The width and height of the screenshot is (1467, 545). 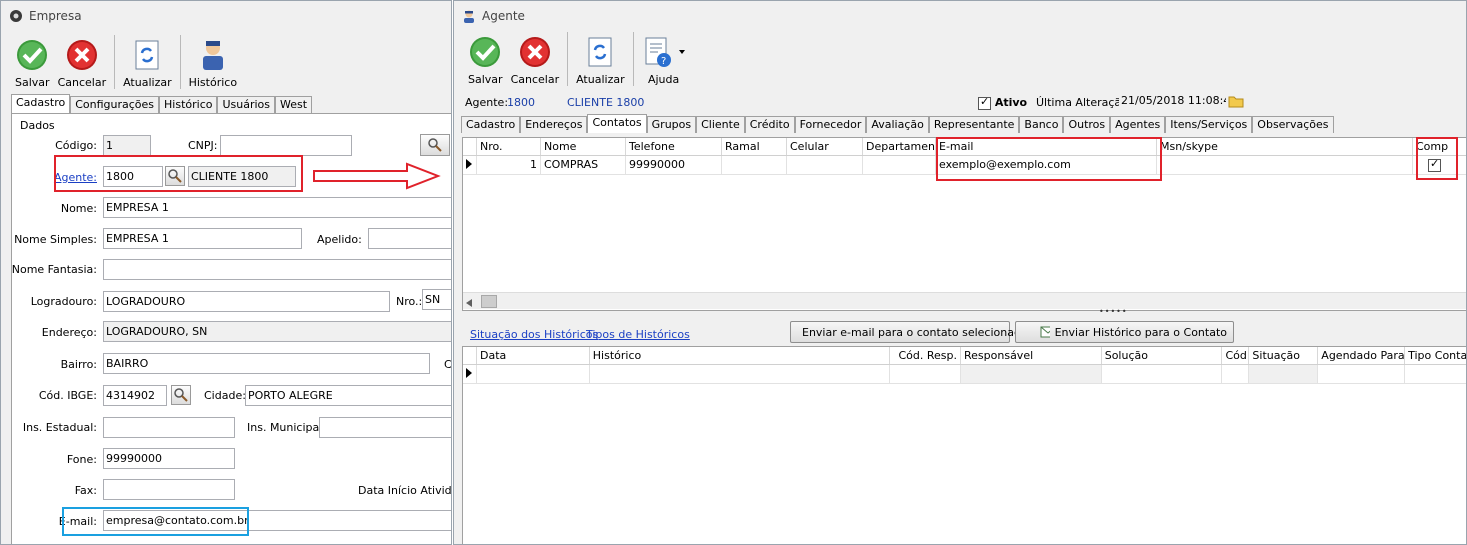 I want to click on cidade-field: PORTO ALEGRE, so click(x=348, y=395).